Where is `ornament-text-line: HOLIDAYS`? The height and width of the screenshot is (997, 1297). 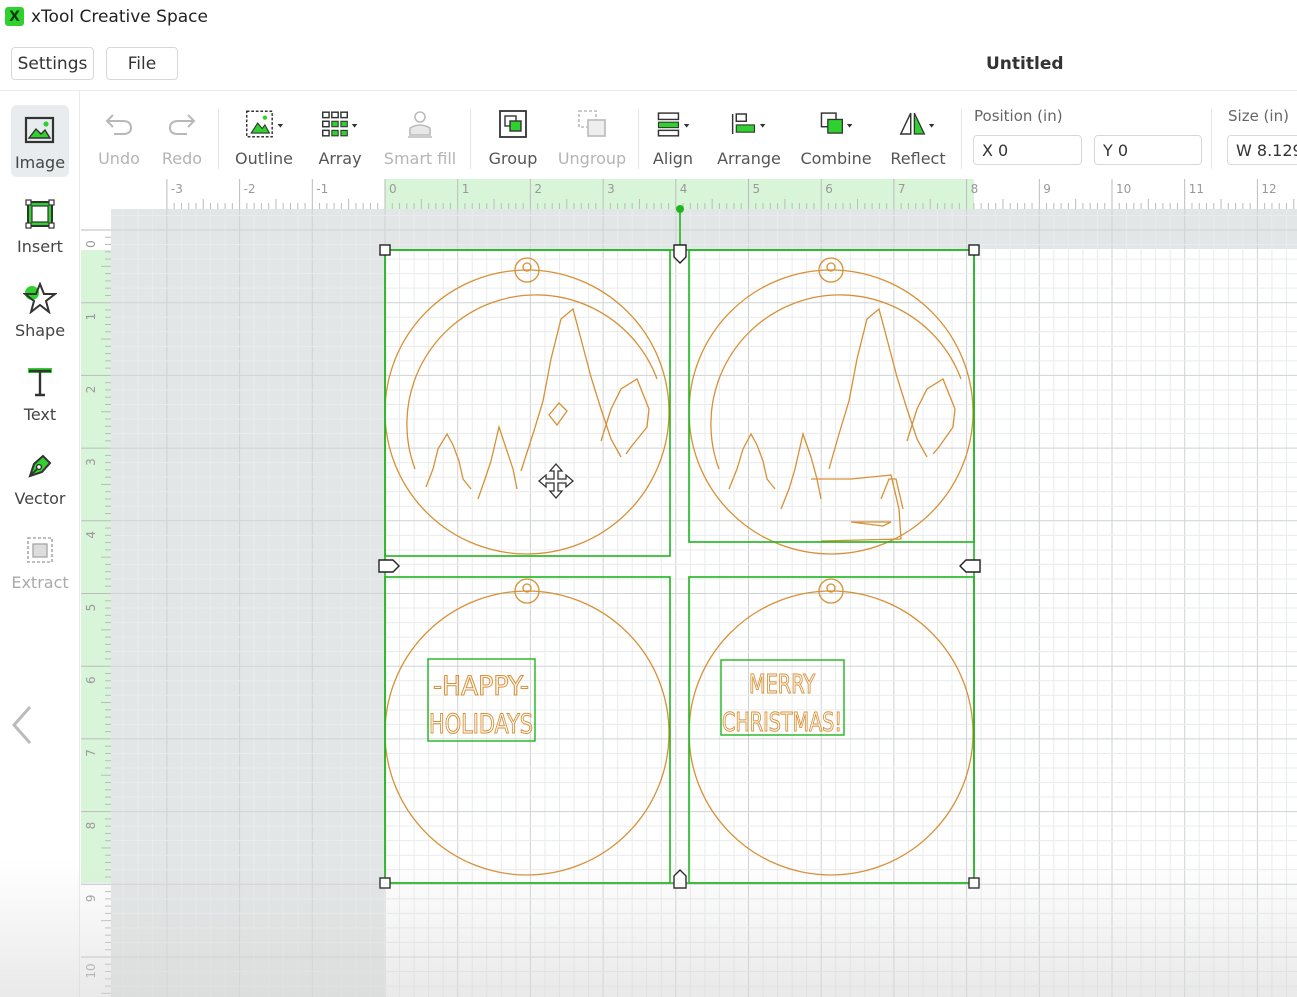
ornament-text-line: HOLIDAYS is located at coordinates (481, 724).